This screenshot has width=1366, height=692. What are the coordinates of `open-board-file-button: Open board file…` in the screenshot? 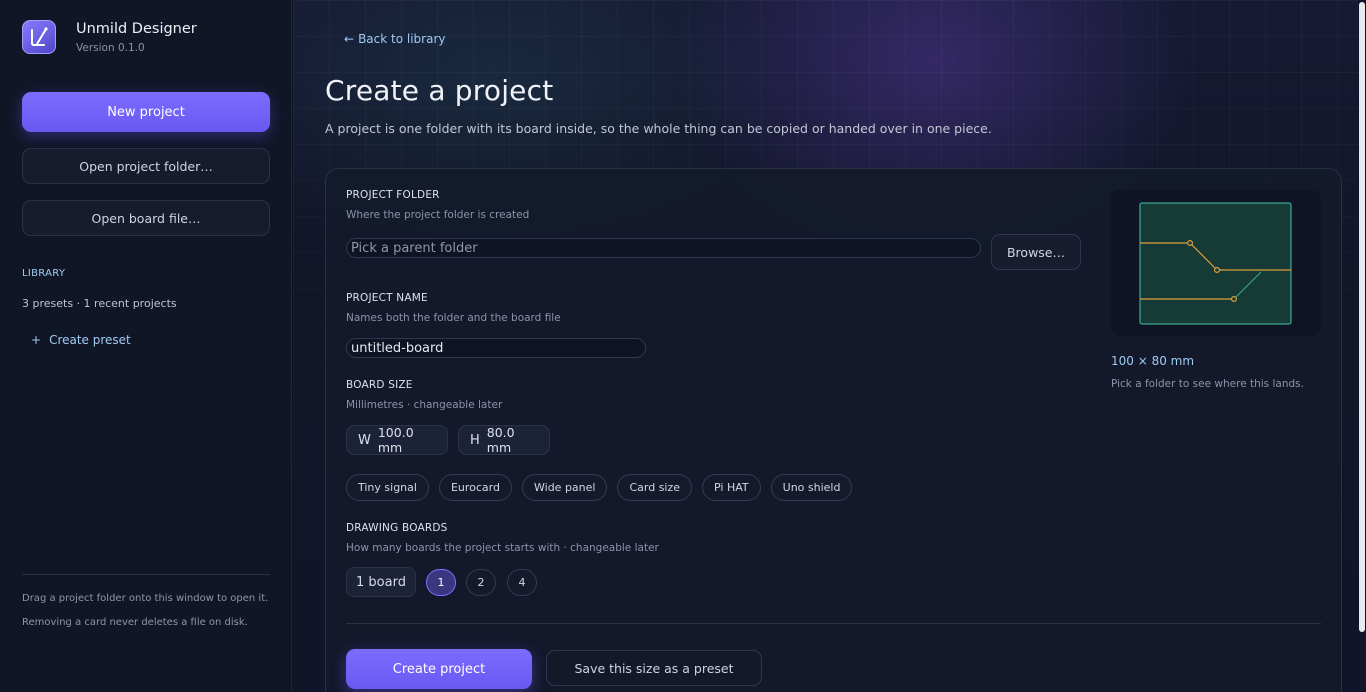 It's located at (146, 218).